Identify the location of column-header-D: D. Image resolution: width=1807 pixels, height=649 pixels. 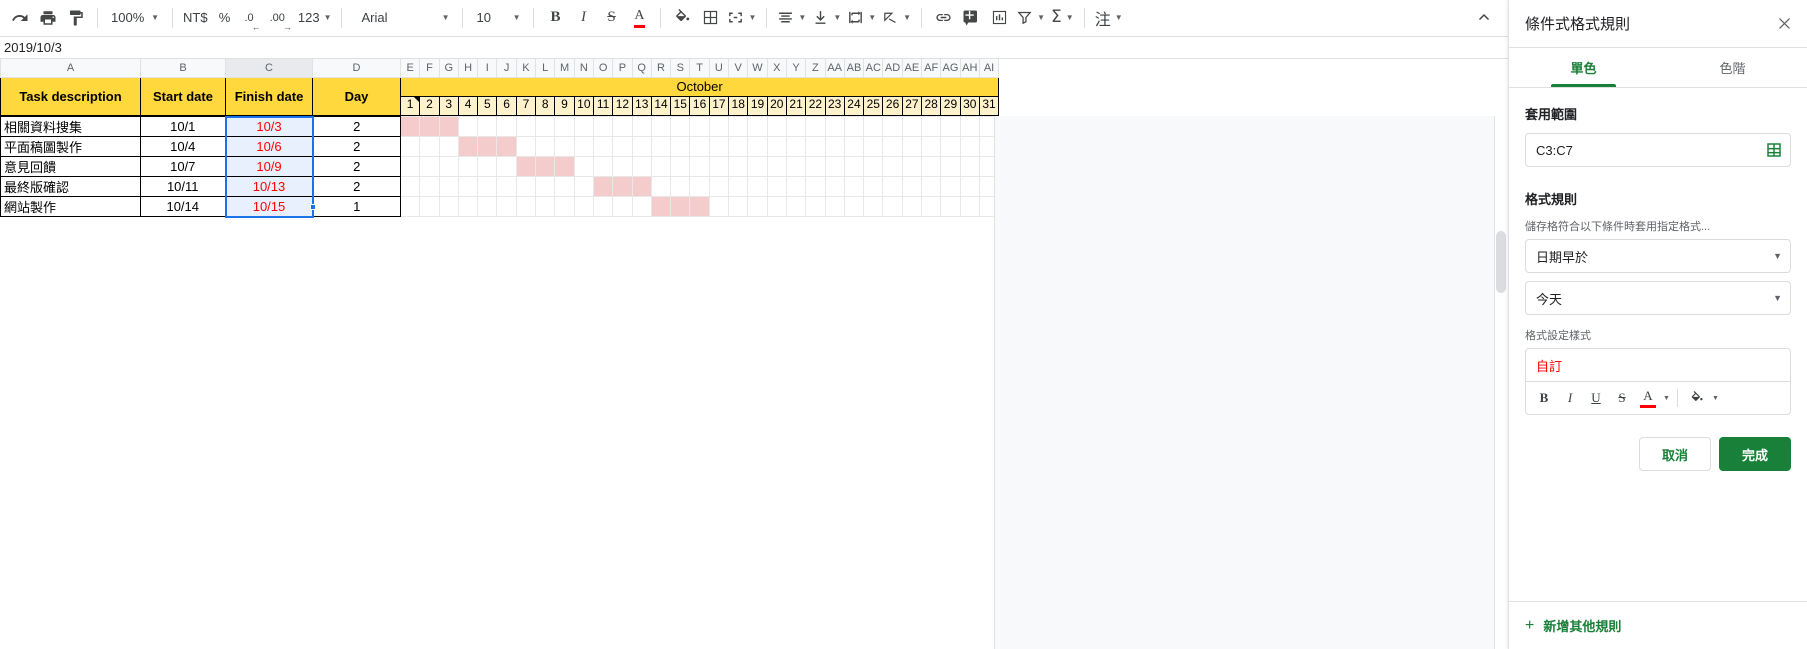
(356, 68).